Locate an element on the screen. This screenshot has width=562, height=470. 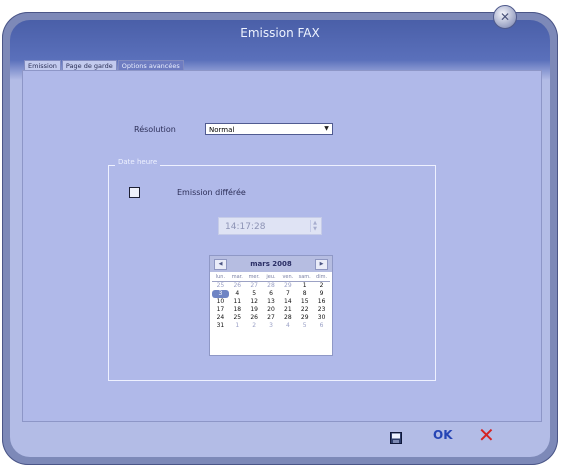
cancel-icon: ✕ is located at coordinates (486, 435).